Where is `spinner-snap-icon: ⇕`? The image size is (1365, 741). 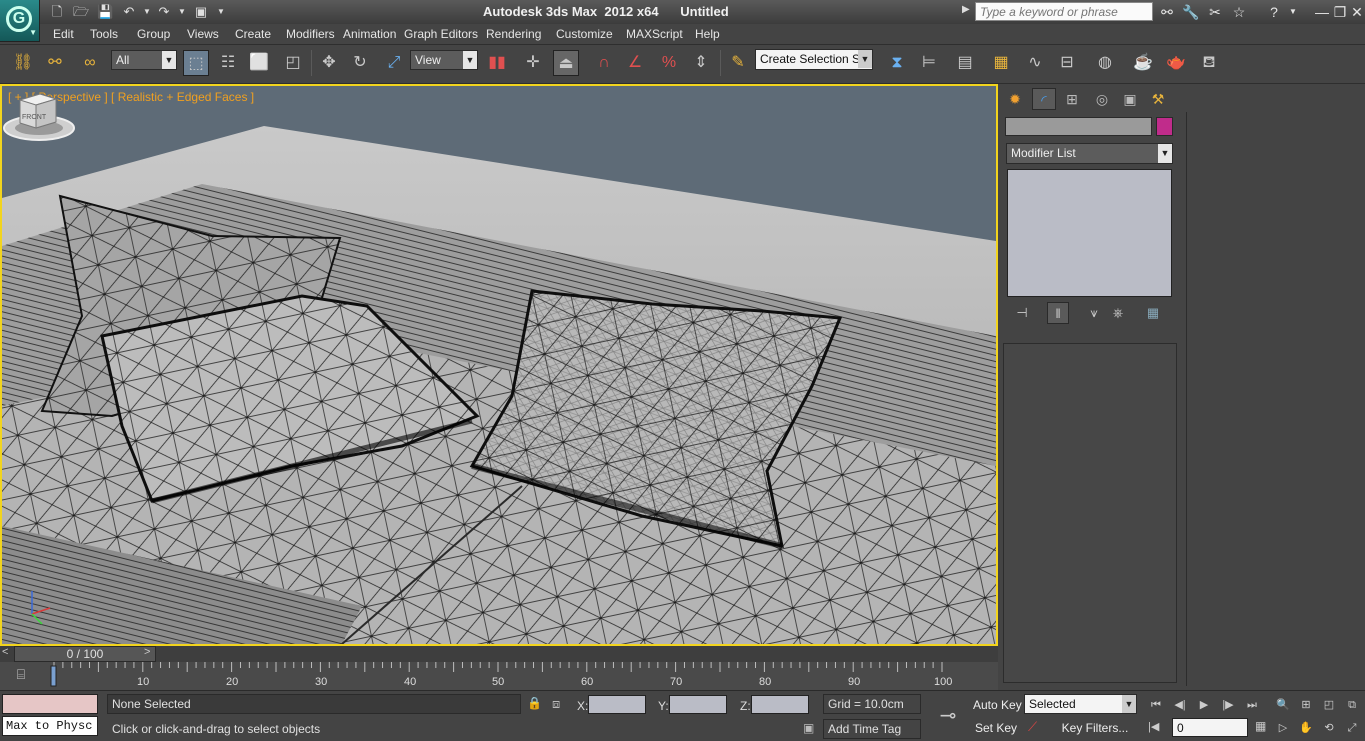
spinner-snap-icon: ⇕ is located at coordinates (701, 63).